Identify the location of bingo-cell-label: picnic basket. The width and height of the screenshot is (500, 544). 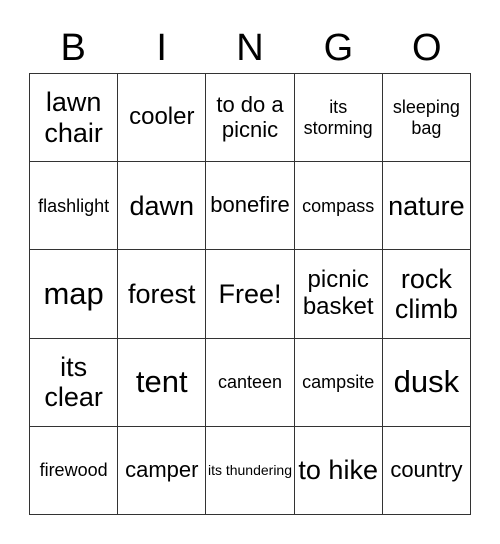
(338, 293).